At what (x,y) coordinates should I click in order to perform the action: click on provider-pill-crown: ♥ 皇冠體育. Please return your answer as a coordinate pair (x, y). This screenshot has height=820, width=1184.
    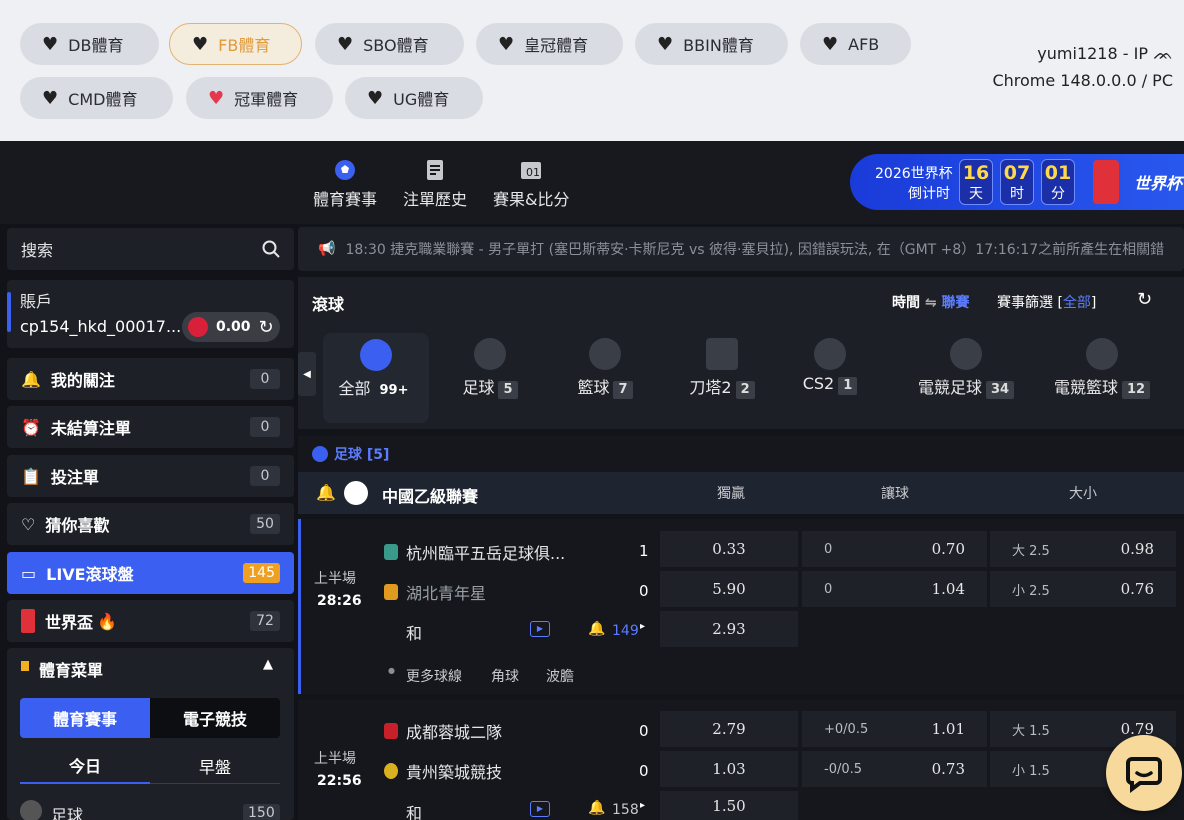
    Looking at the image, I should click on (549, 44).